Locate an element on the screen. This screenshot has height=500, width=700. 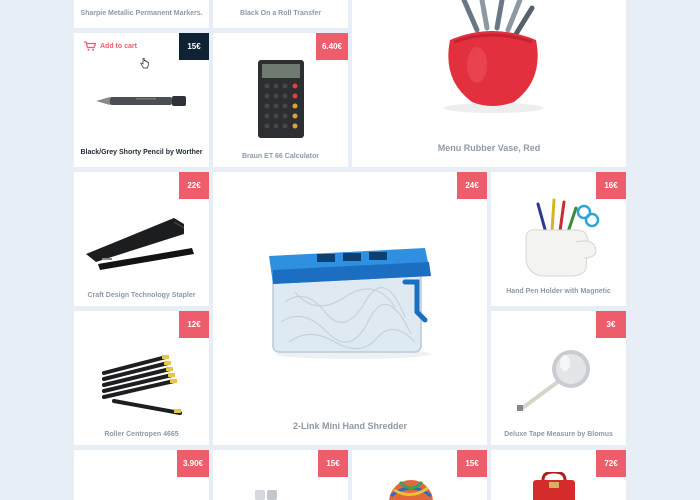
price-badge: 3.90€ is located at coordinates (192, 463).